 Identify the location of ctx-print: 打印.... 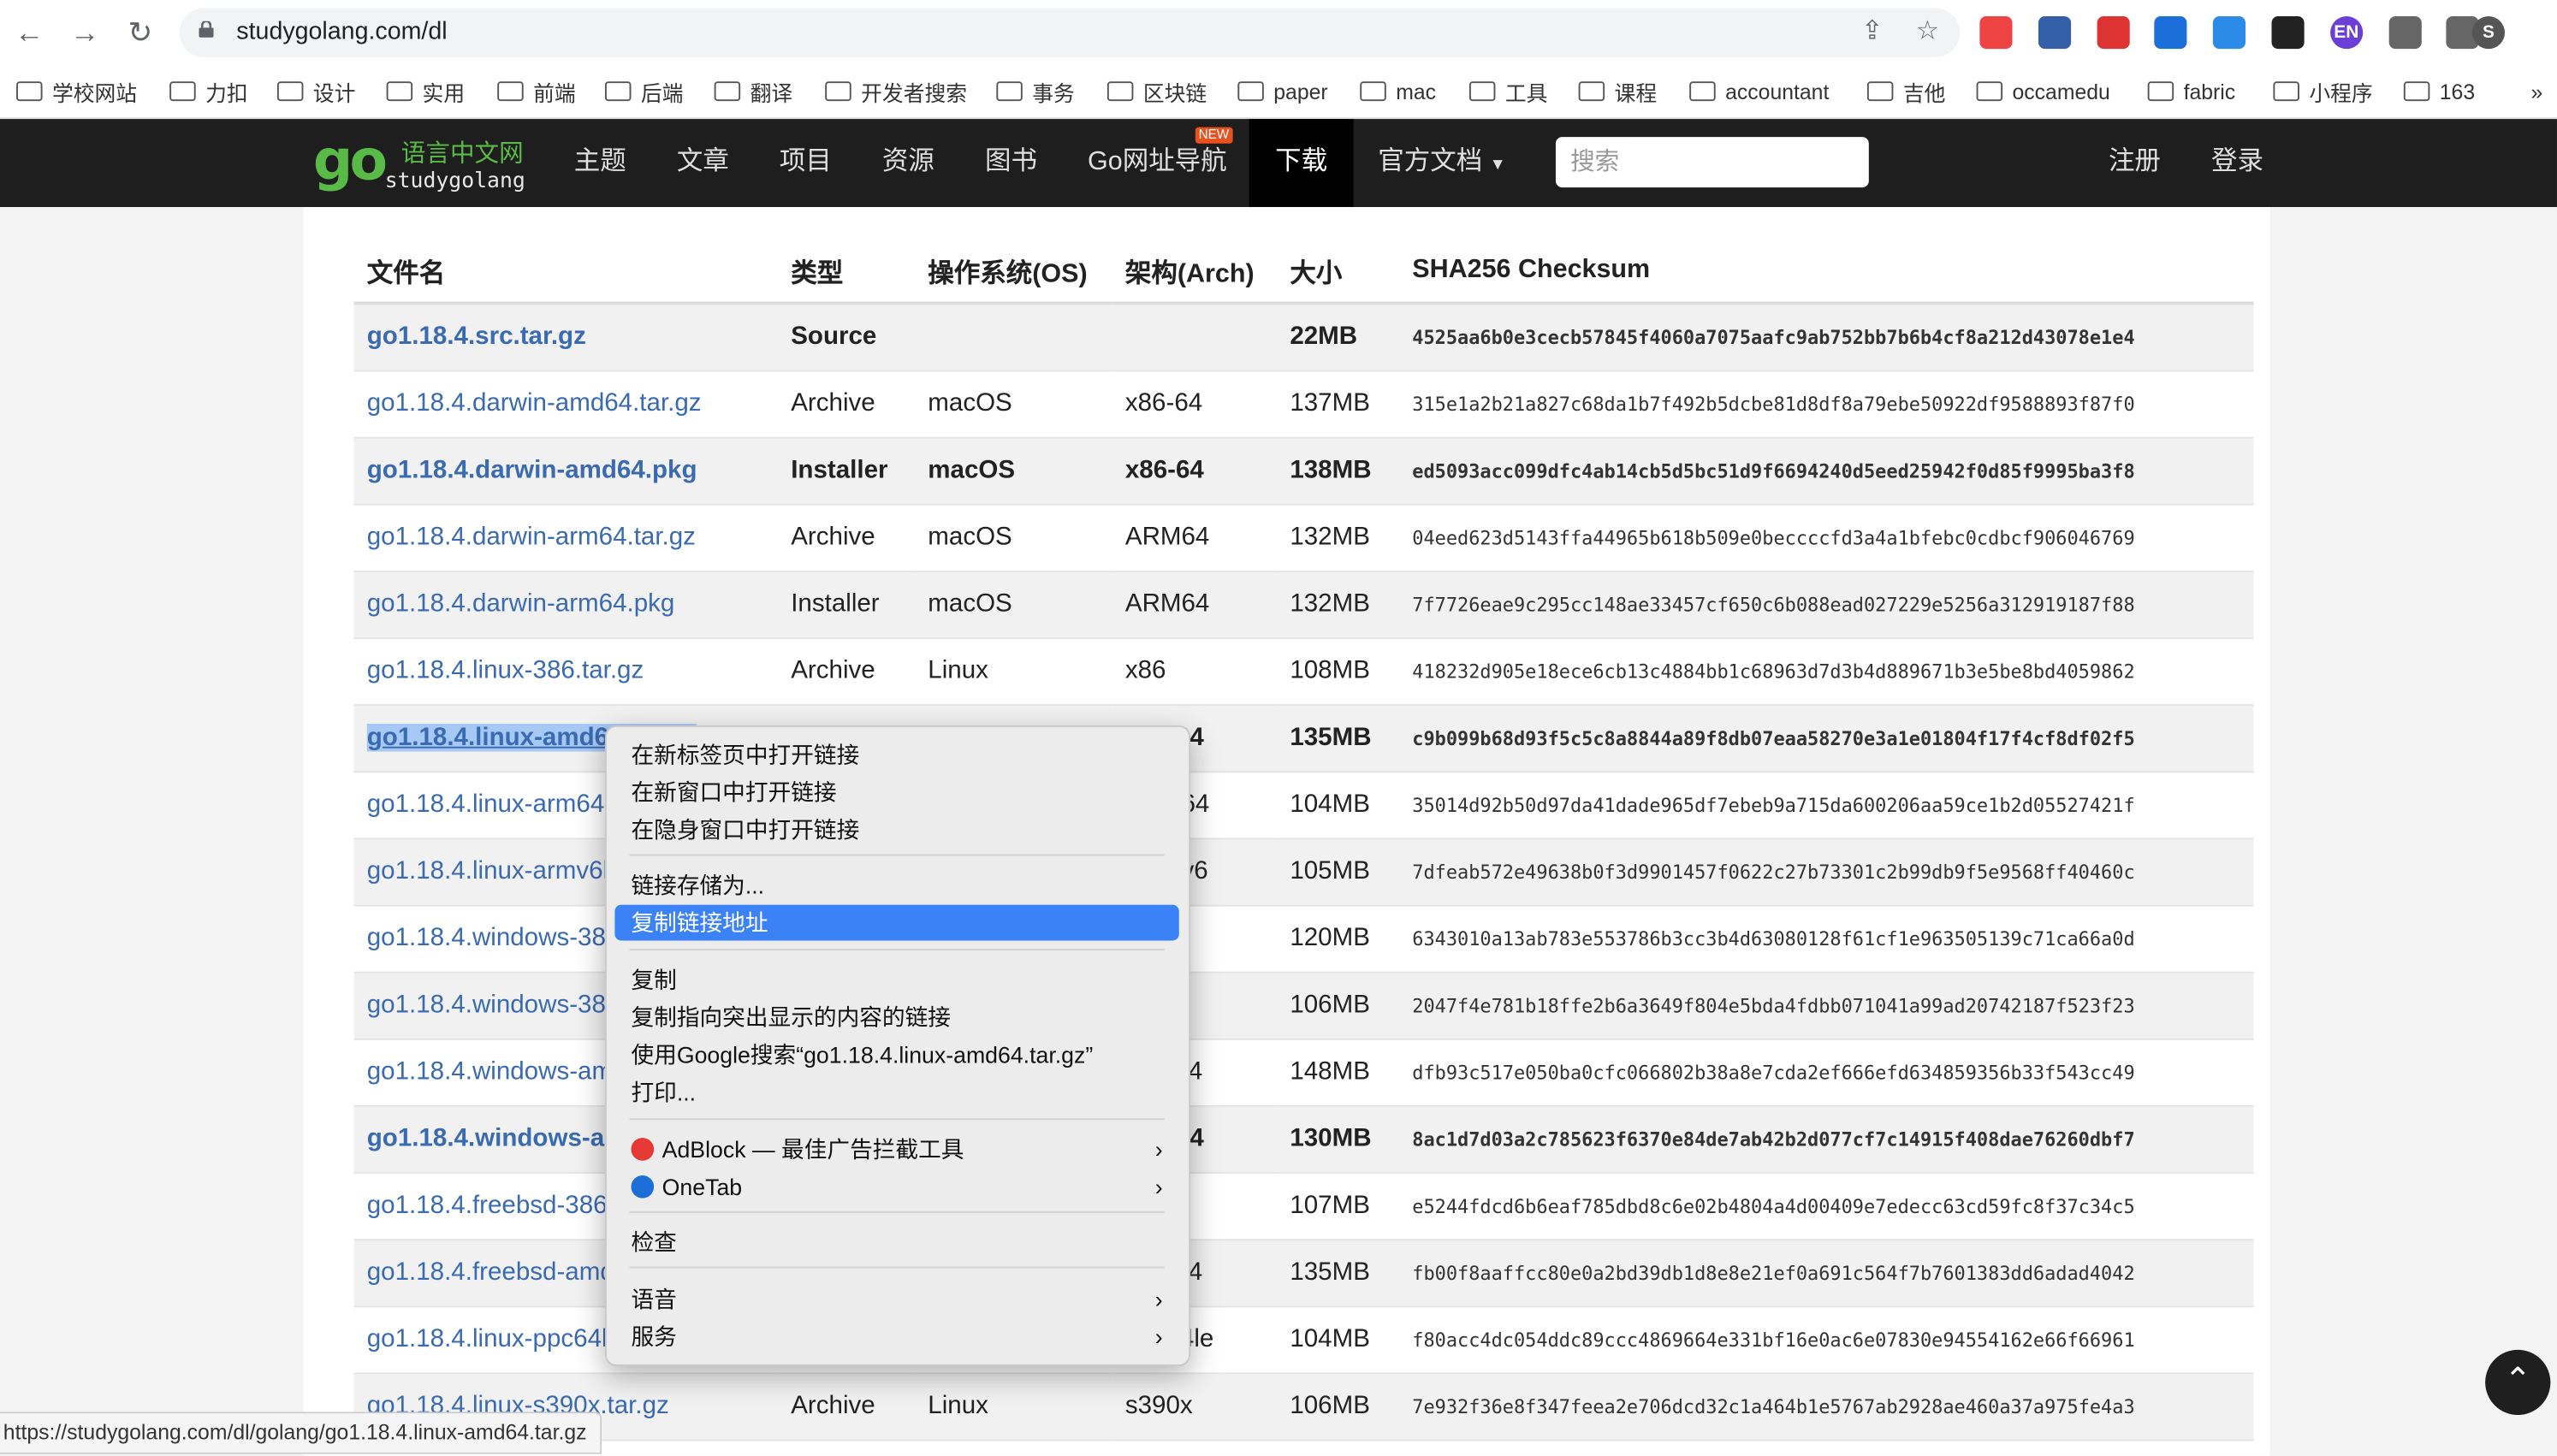
(896, 1092).